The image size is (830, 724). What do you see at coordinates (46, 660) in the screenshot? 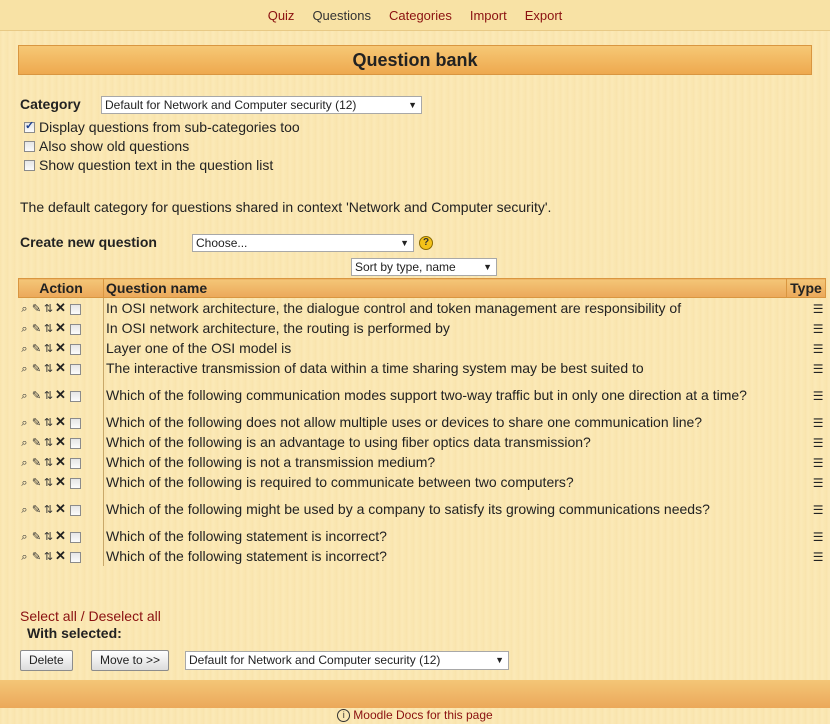
I see `delete-button: Delete` at bounding box center [46, 660].